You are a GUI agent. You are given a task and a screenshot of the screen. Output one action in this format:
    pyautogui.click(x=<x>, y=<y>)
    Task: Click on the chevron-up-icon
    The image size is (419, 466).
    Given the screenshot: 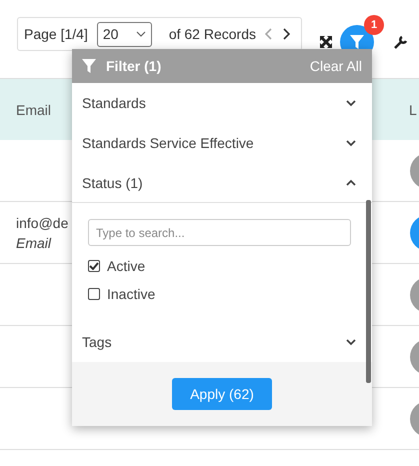 What is the action you would take?
    pyautogui.click(x=351, y=182)
    